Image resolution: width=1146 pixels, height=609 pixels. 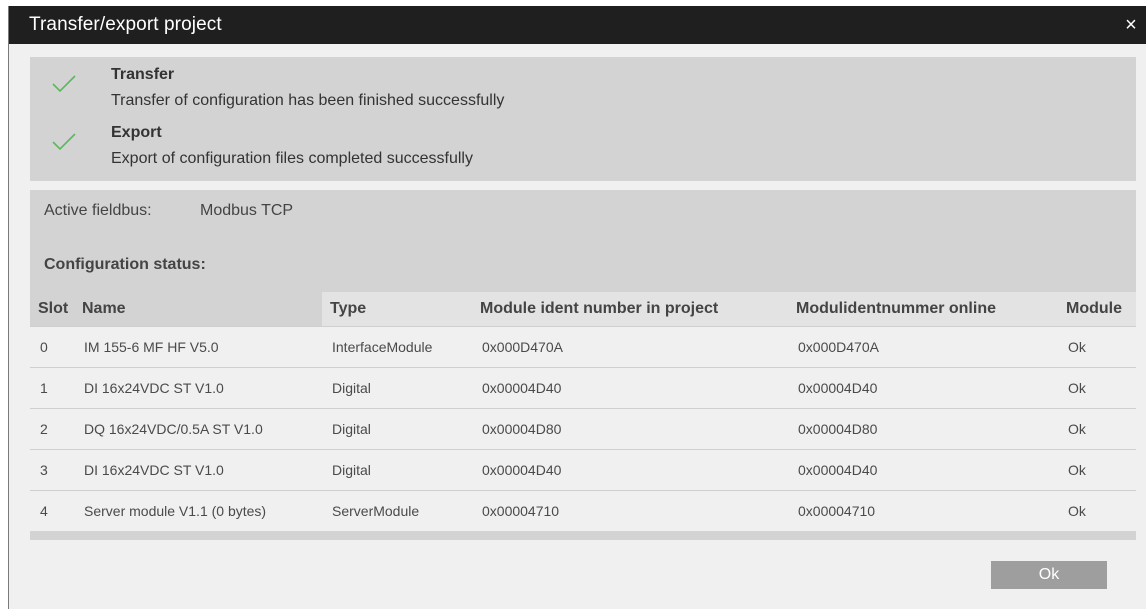 I want to click on cell-ident-online: 0x00004D80, so click(x=923, y=429).